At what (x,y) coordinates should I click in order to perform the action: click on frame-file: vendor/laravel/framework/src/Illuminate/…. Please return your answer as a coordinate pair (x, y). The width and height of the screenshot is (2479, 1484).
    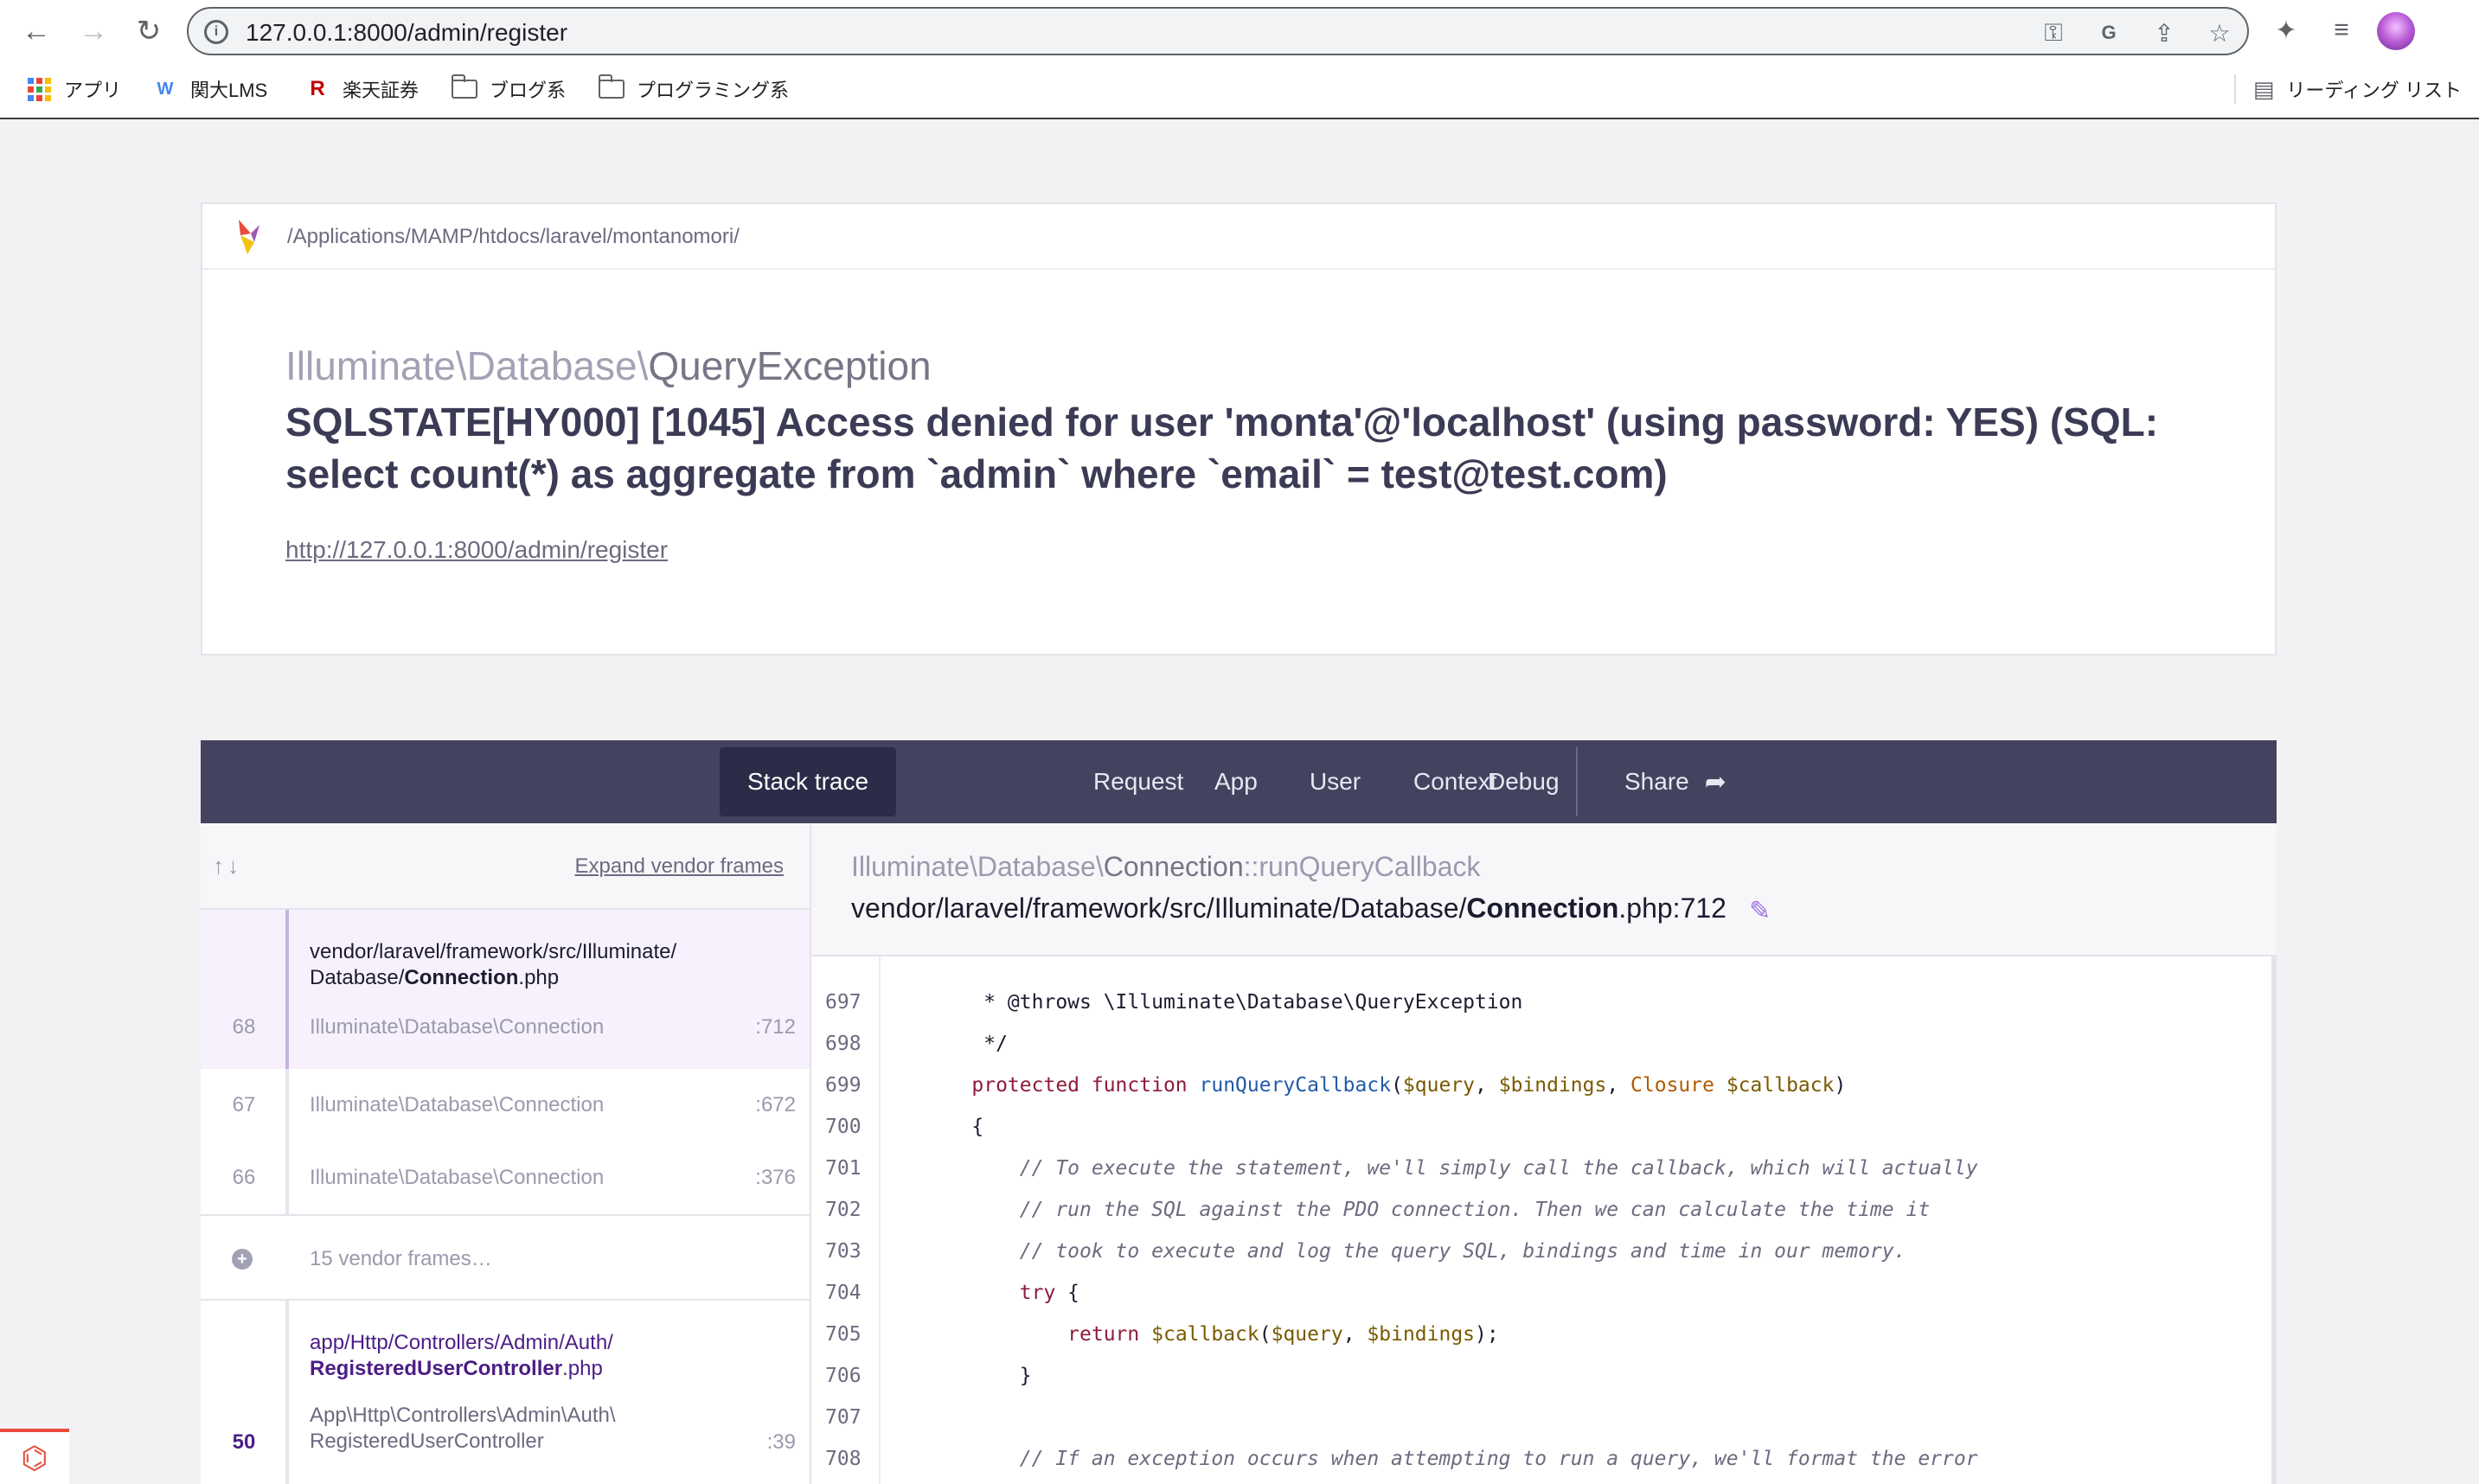
    Looking at the image, I should click on (493, 964).